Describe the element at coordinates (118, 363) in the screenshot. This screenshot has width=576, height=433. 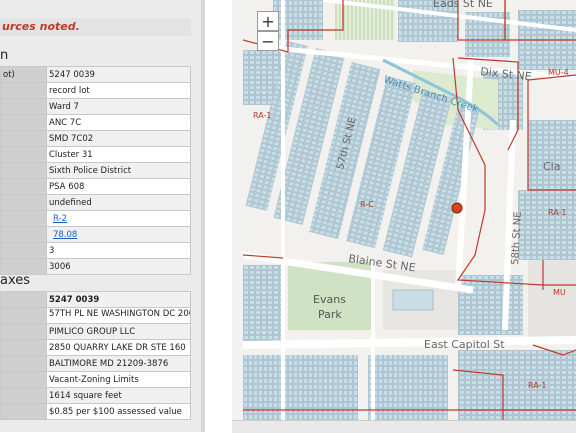
I see `row-value: BALTIMORE MD 21209-3876` at that location.